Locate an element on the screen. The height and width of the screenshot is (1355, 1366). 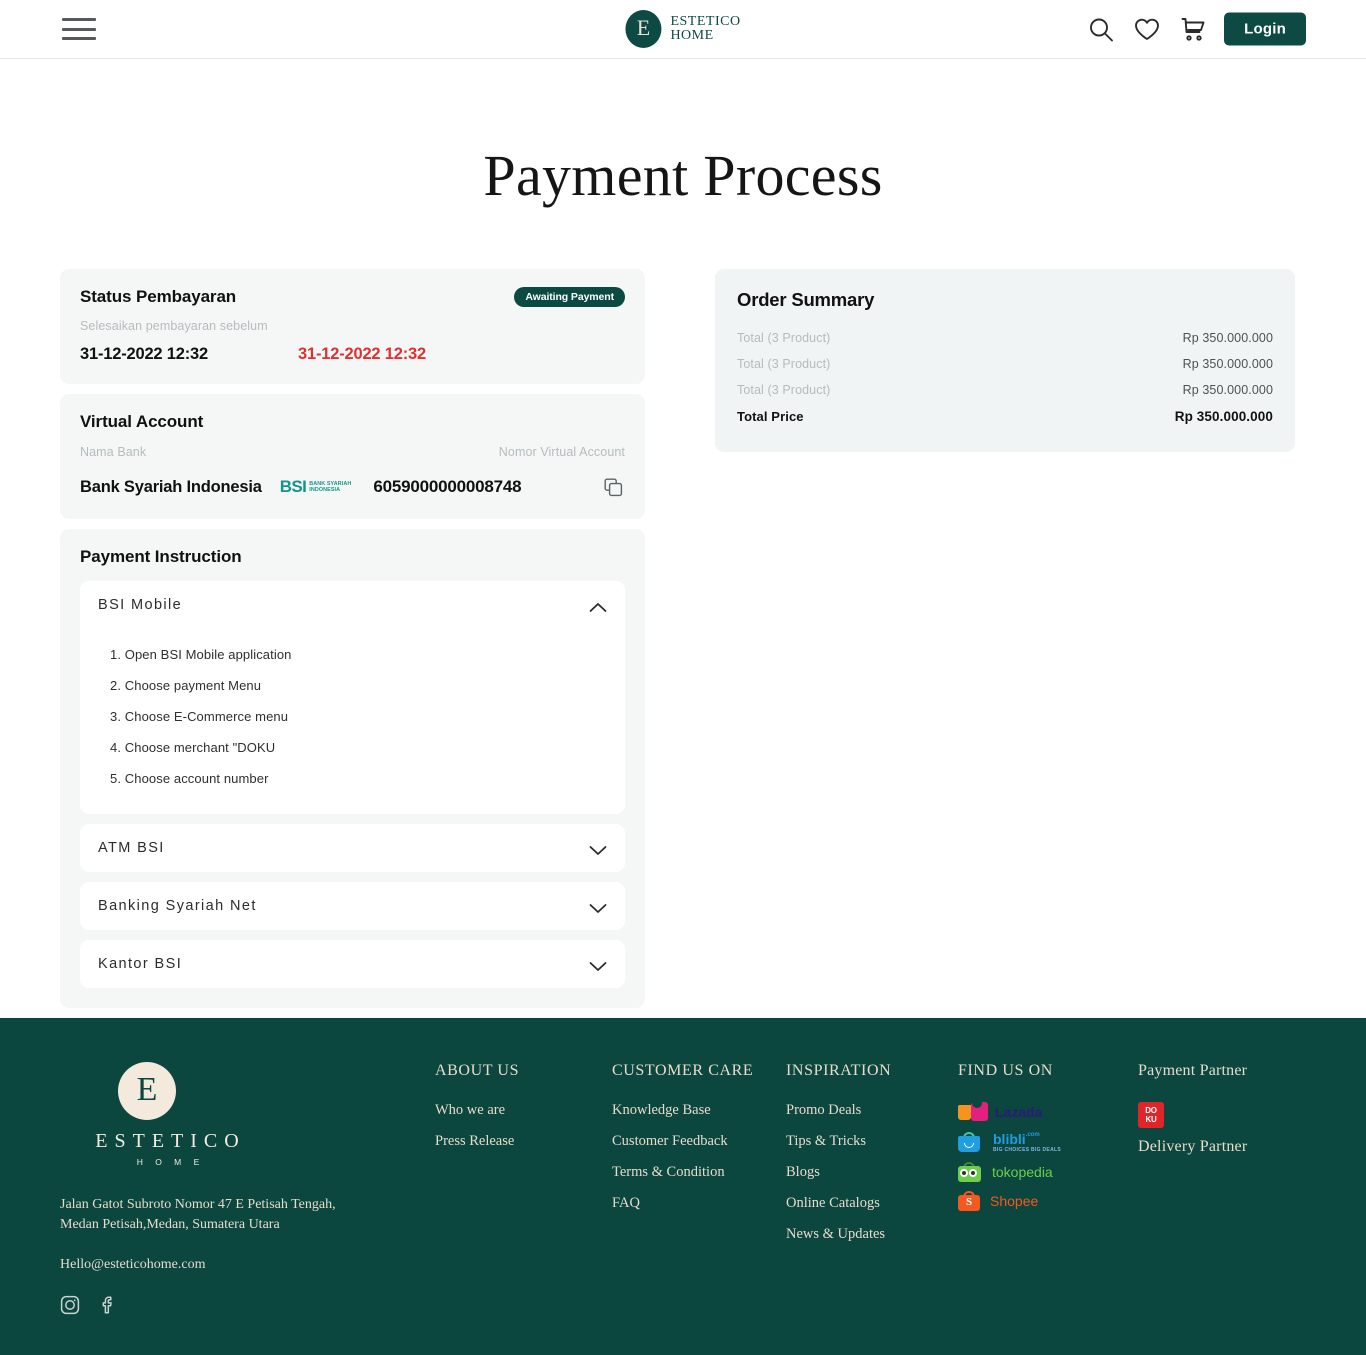
login-button: Login is located at coordinates (1265, 29).